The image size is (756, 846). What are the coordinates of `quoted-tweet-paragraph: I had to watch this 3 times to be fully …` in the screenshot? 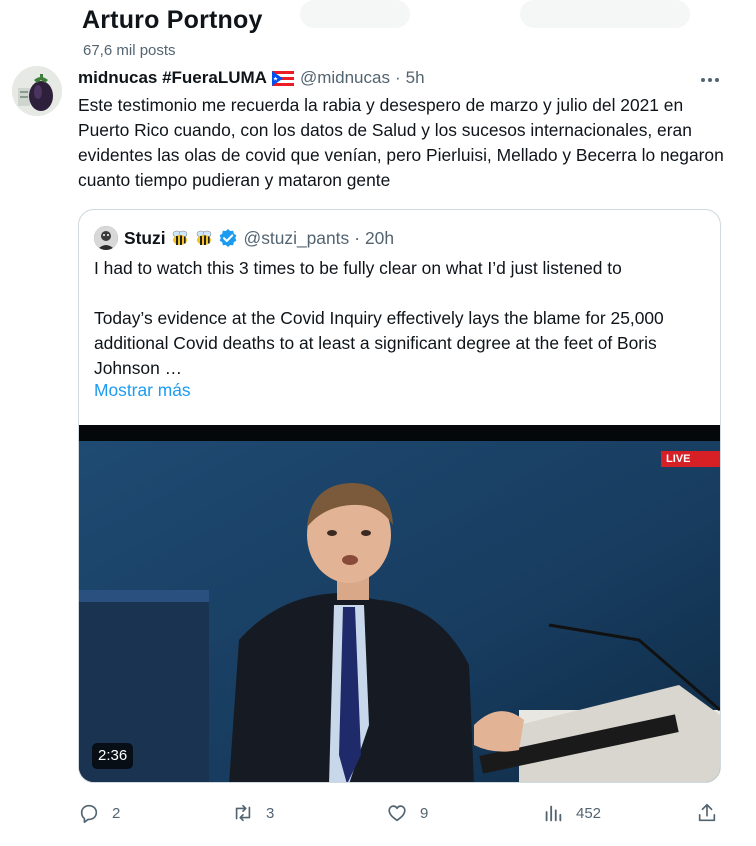 It's located at (358, 268).